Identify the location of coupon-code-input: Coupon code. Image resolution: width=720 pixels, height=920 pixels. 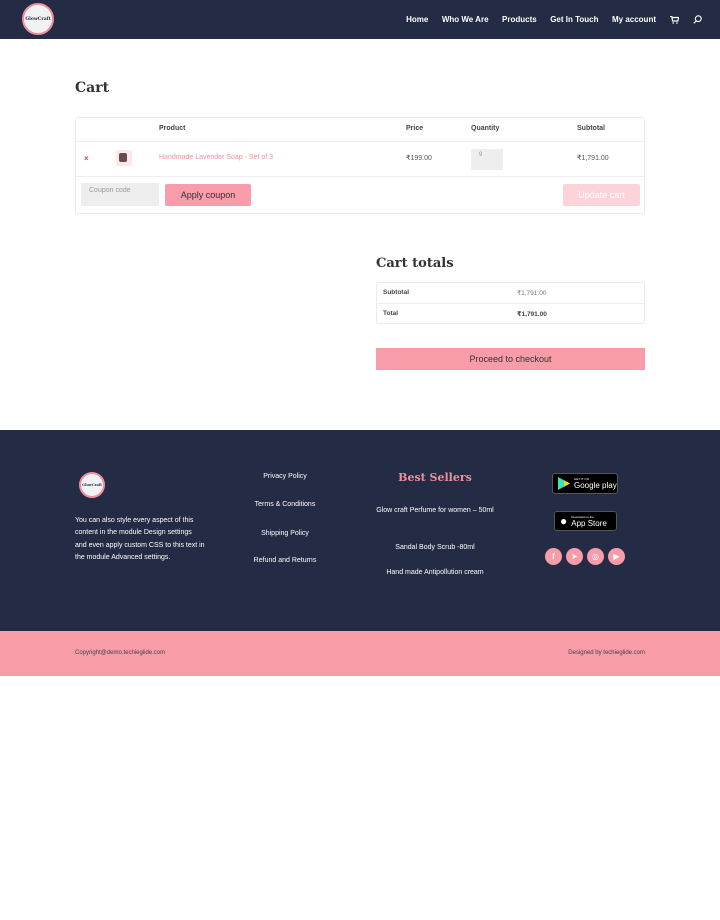
(120, 194).